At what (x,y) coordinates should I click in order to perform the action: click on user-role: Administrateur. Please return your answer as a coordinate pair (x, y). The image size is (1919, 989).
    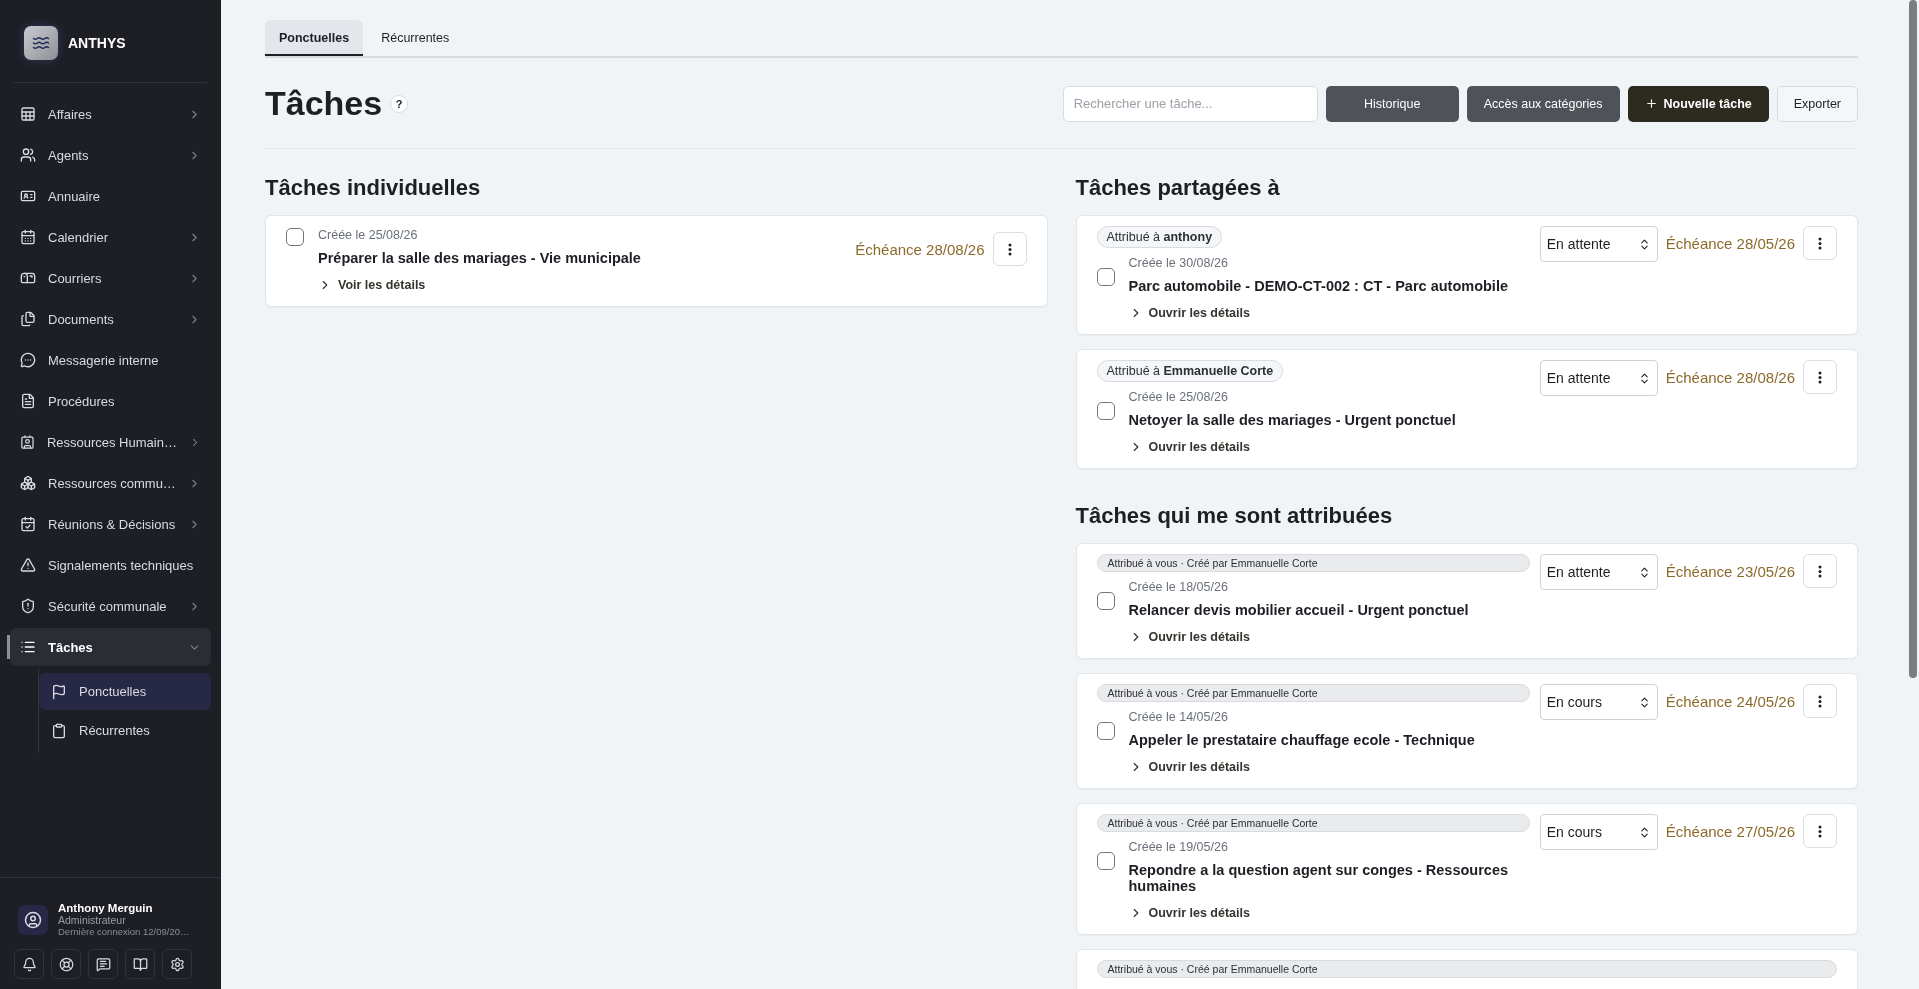
    Looking at the image, I should click on (92, 920).